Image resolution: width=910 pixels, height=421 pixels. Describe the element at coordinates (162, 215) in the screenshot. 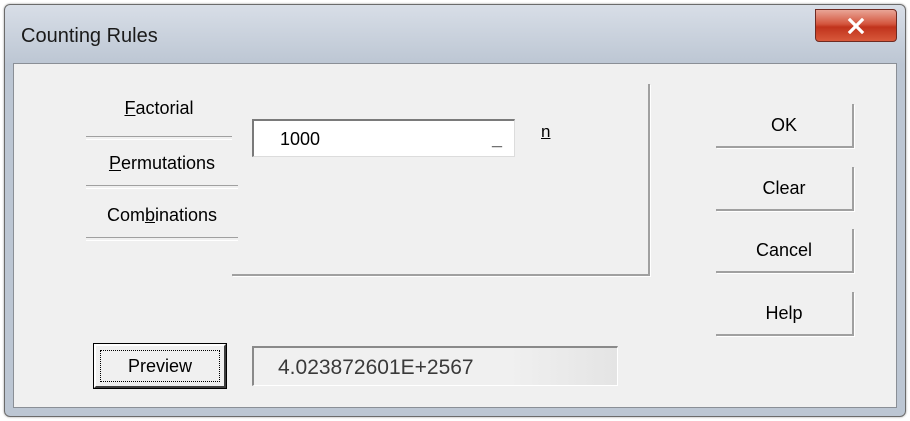

I see `combinations-label: Combinations` at that location.